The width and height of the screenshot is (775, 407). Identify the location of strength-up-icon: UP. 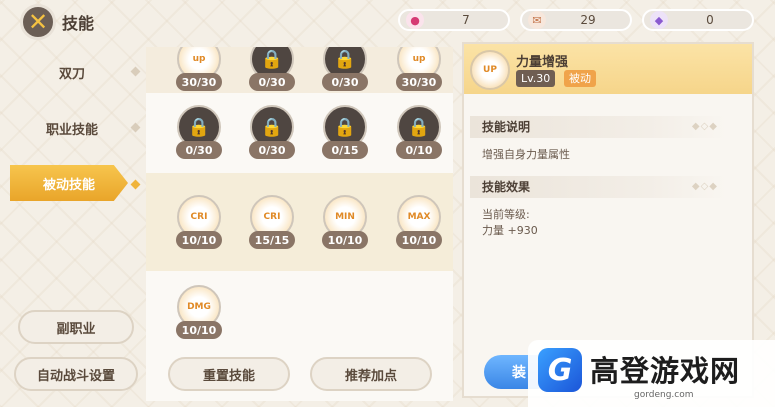
(490, 70).